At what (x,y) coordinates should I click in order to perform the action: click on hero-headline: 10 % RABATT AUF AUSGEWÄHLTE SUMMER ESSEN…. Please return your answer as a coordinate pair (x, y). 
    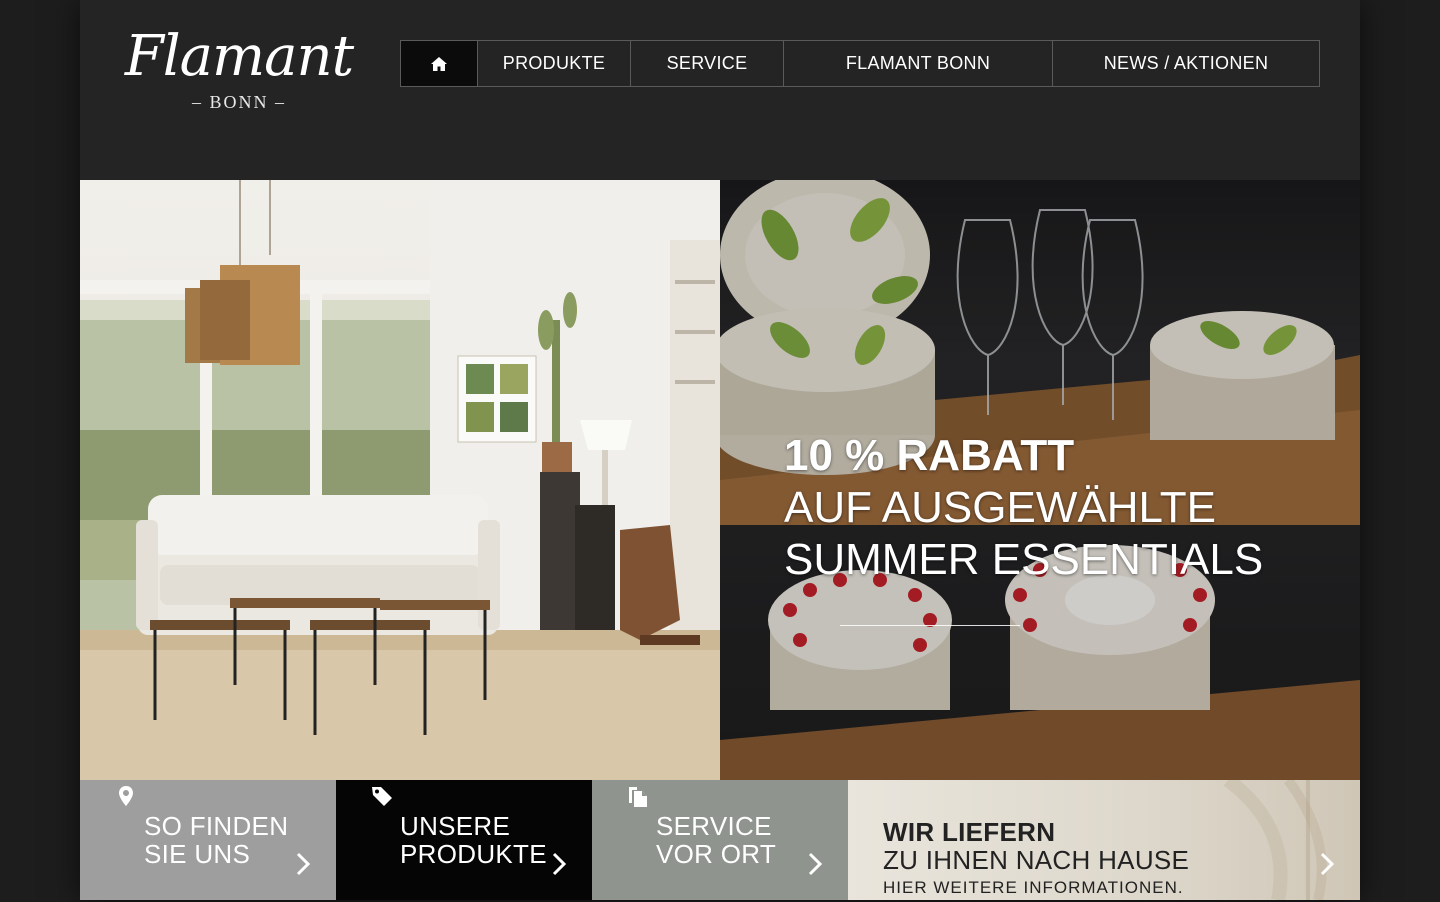
    Looking at the image, I should click on (1064, 508).